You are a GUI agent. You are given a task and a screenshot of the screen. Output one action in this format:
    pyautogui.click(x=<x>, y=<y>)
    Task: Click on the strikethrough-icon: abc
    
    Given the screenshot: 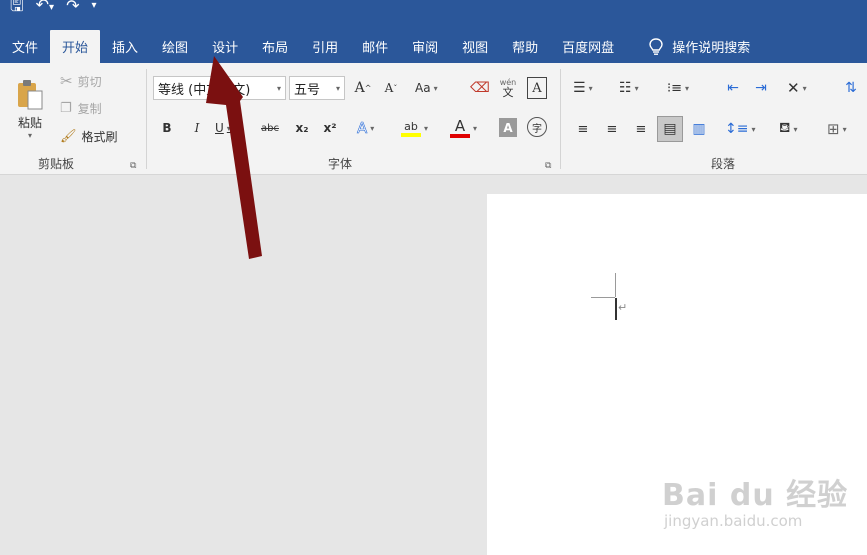 What is the action you would take?
    pyautogui.click(x=270, y=128)
    